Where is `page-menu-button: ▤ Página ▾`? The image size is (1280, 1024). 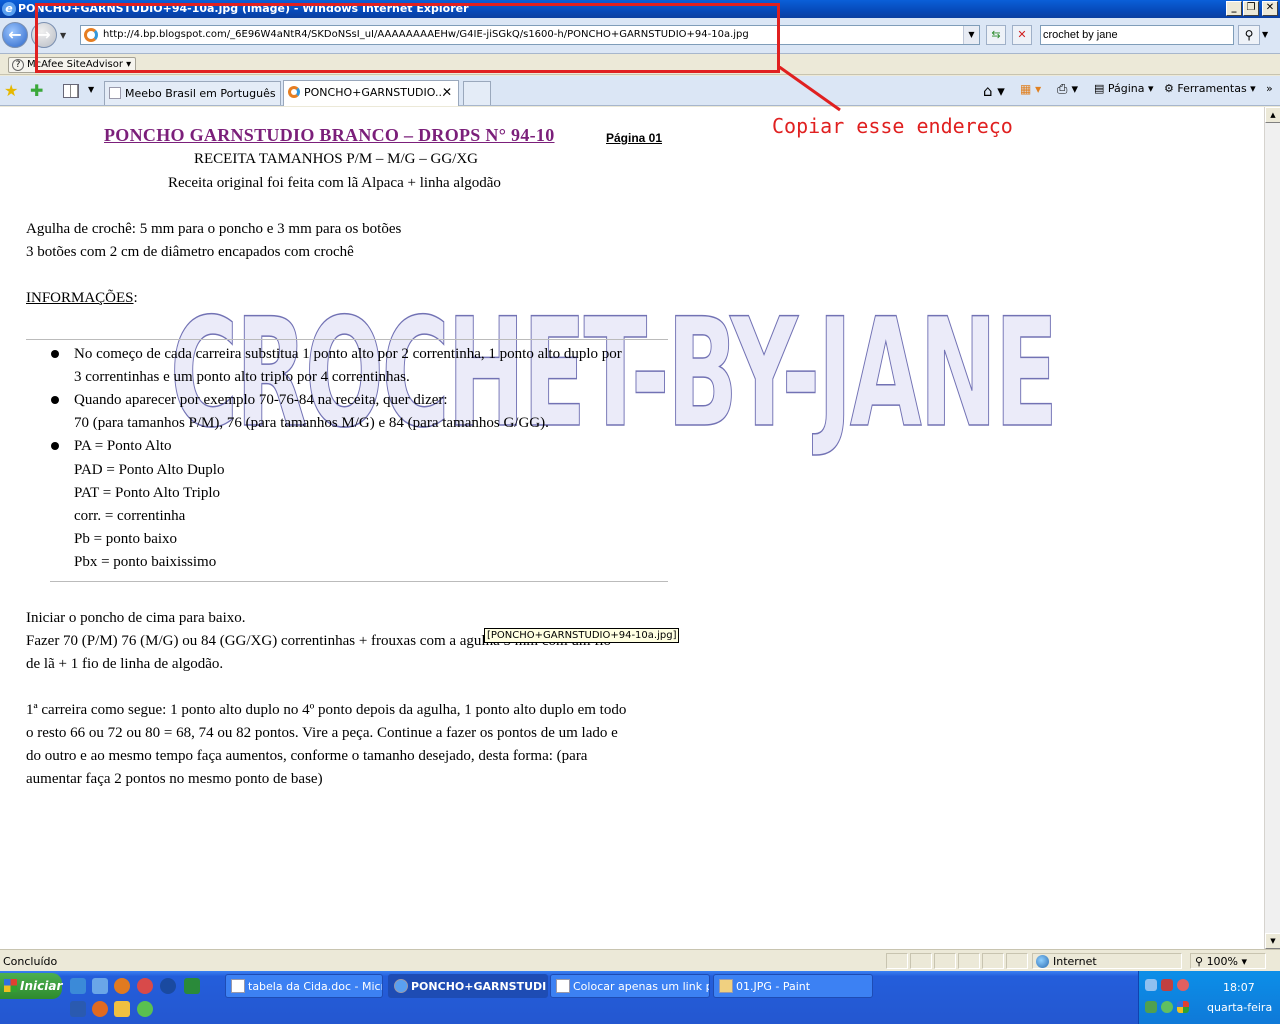
page-menu-button: ▤ Página ▾ is located at coordinates (1124, 88).